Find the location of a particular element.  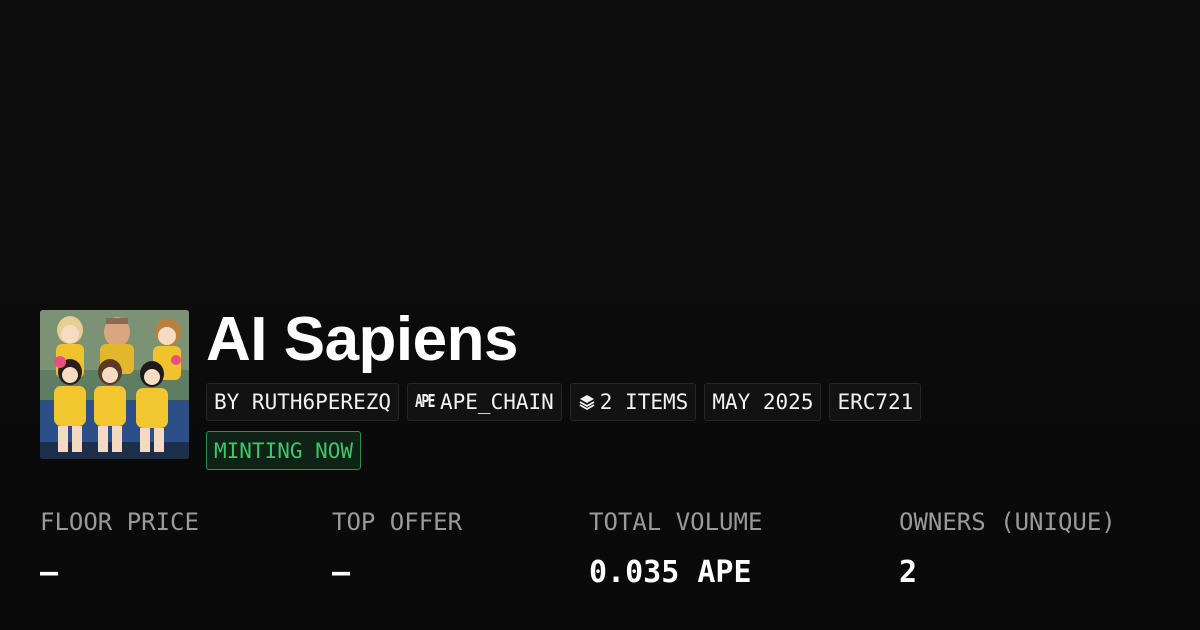

stat-label: TOP OFFER is located at coordinates (397, 522).